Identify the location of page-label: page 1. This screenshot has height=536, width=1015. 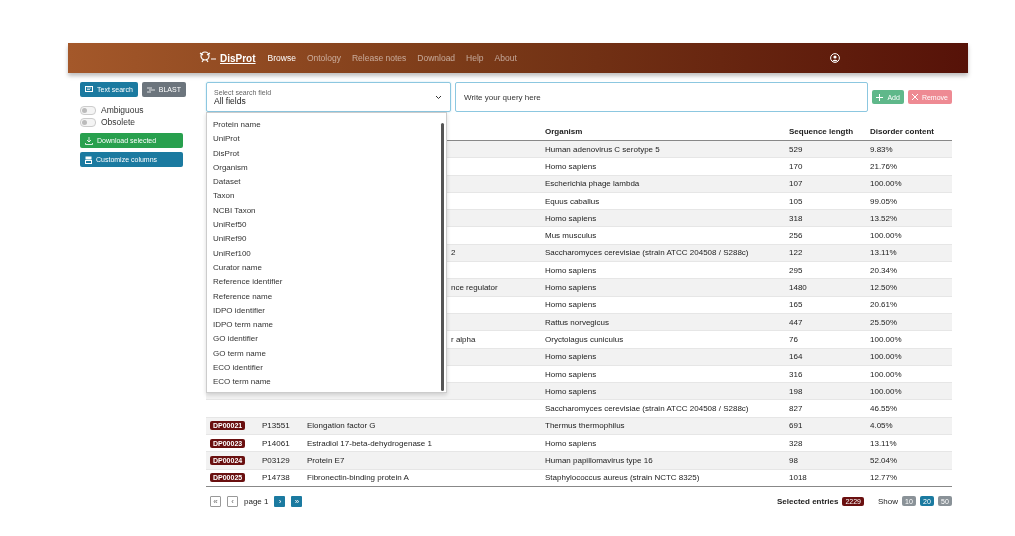
(256, 501).